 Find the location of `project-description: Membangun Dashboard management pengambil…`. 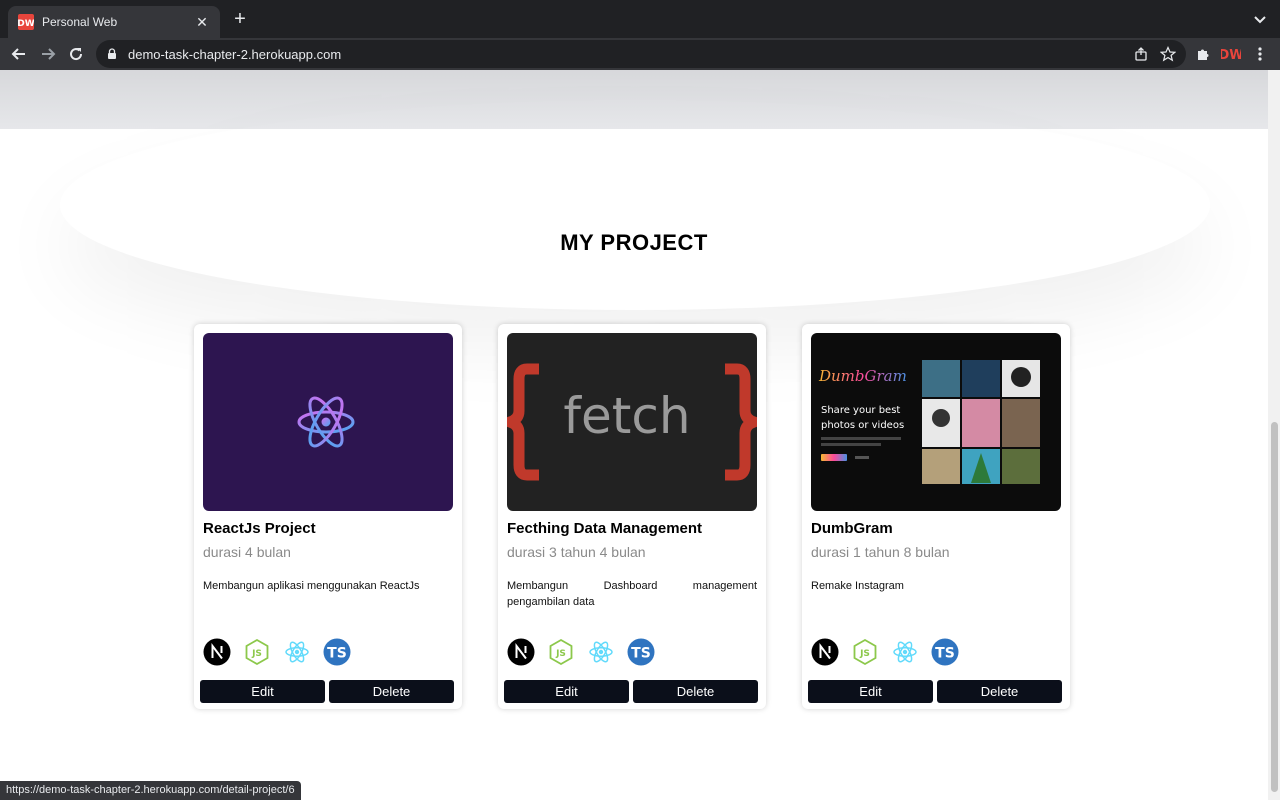

project-description: Membangun Dashboard management pengambil… is located at coordinates (632, 594).